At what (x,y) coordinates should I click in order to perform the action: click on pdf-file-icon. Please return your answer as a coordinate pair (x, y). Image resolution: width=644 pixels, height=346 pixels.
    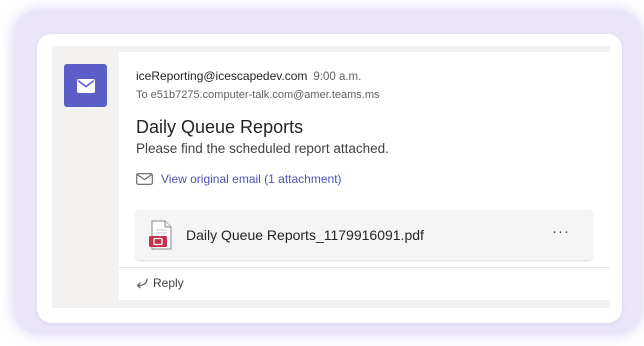
    Looking at the image, I should click on (160, 235).